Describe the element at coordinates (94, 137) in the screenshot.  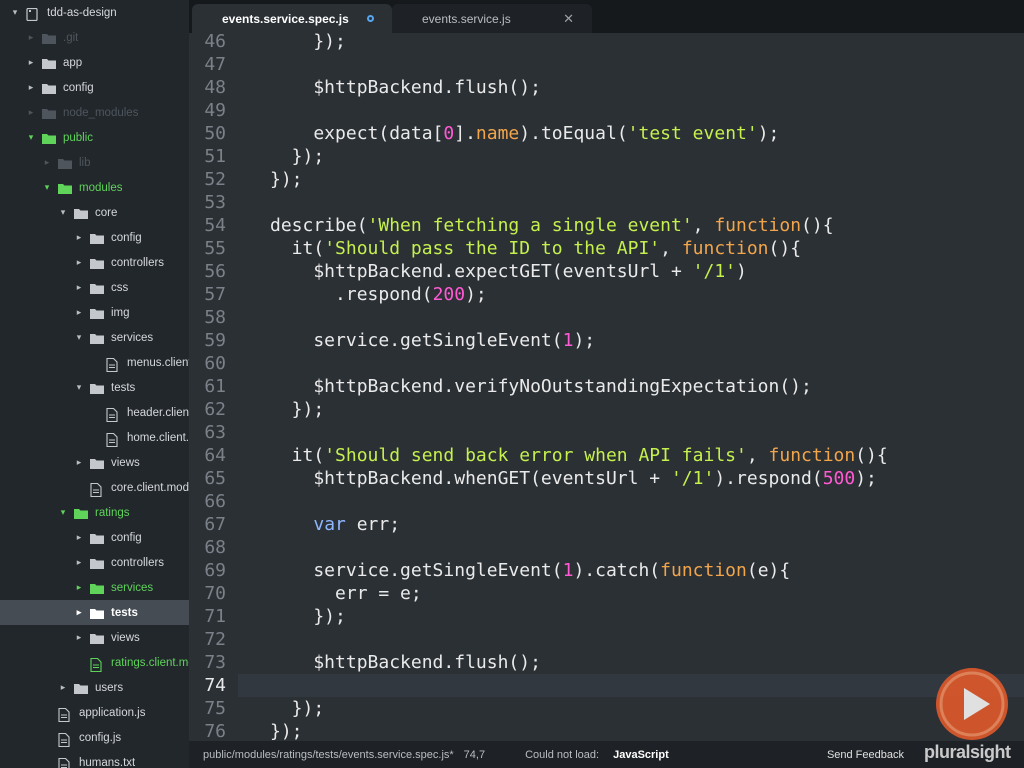
I see `tree-folder-item: ▾ public` at that location.